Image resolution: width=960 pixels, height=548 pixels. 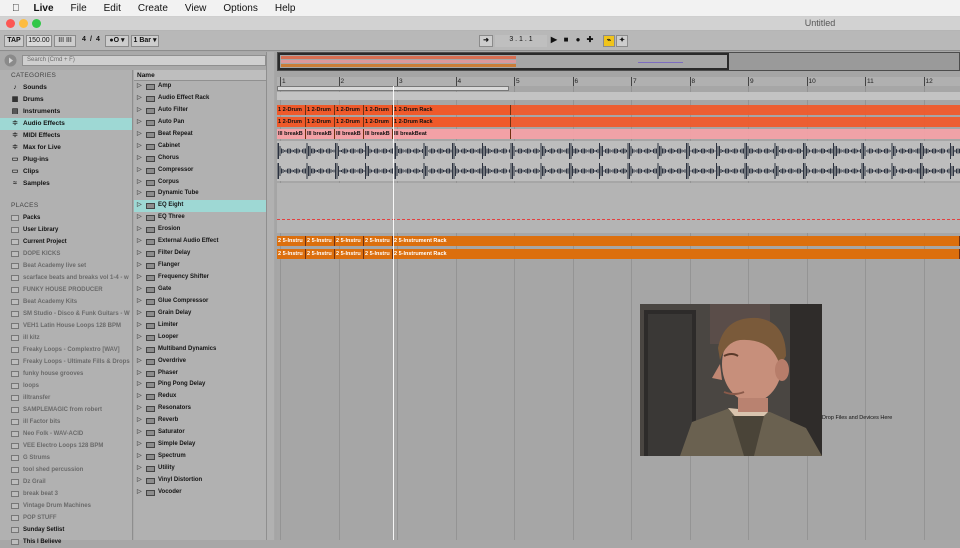 What do you see at coordinates (66, 410) in the screenshot?
I see `place-item: SAMPLEMAGIC from robert` at bounding box center [66, 410].